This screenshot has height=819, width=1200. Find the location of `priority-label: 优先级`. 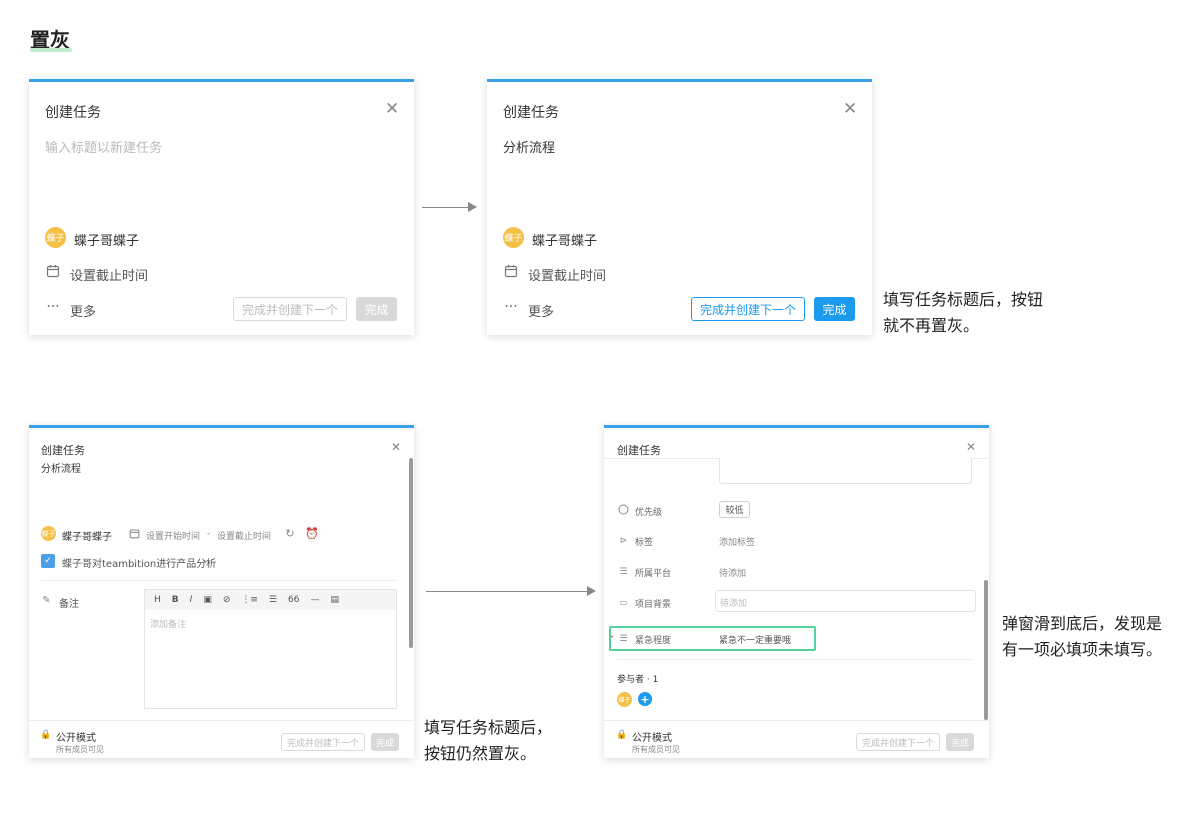

priority-label: 优先级 is located at coordinates (649, 513).